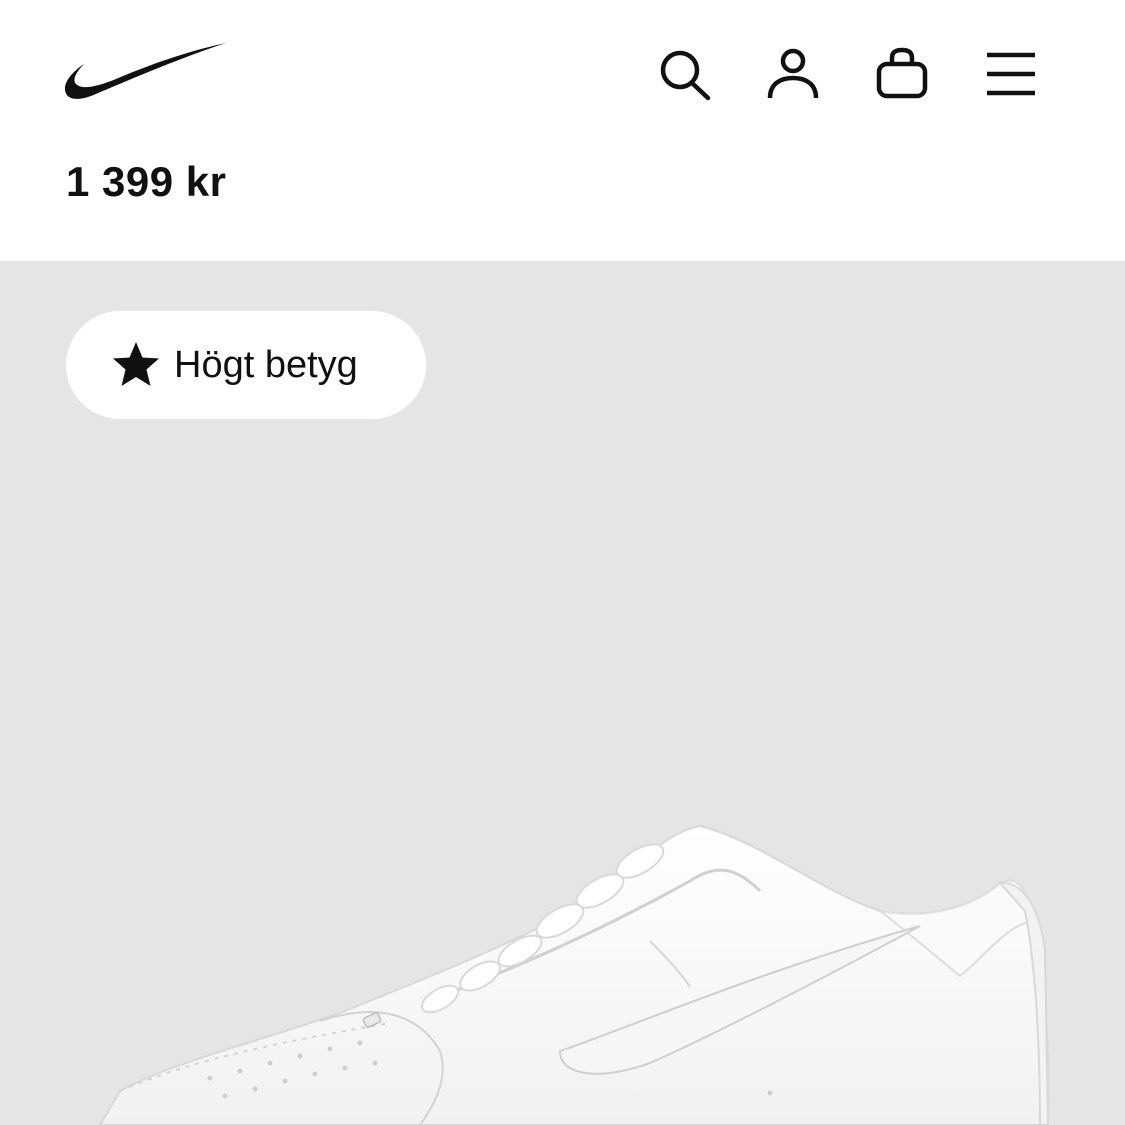  I want to click on menu-icon, so click(1011, 74).